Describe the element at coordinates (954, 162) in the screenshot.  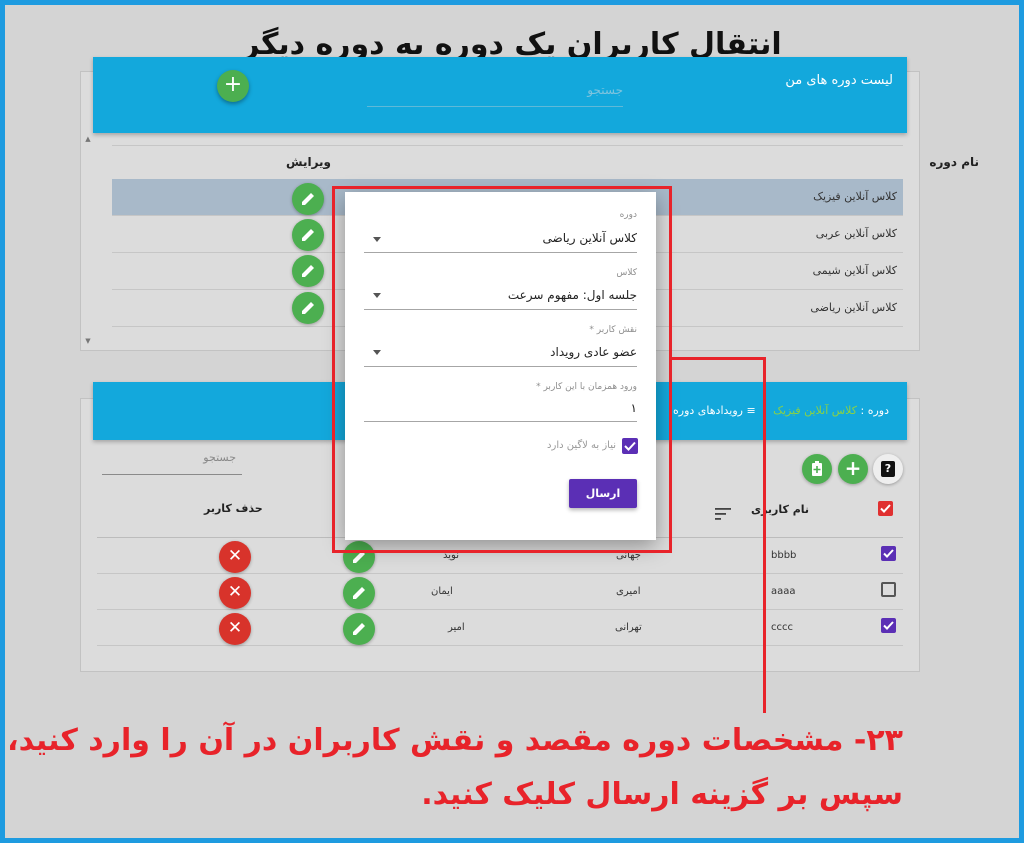
I see `column-header-course-name: نام دوره` at that location.